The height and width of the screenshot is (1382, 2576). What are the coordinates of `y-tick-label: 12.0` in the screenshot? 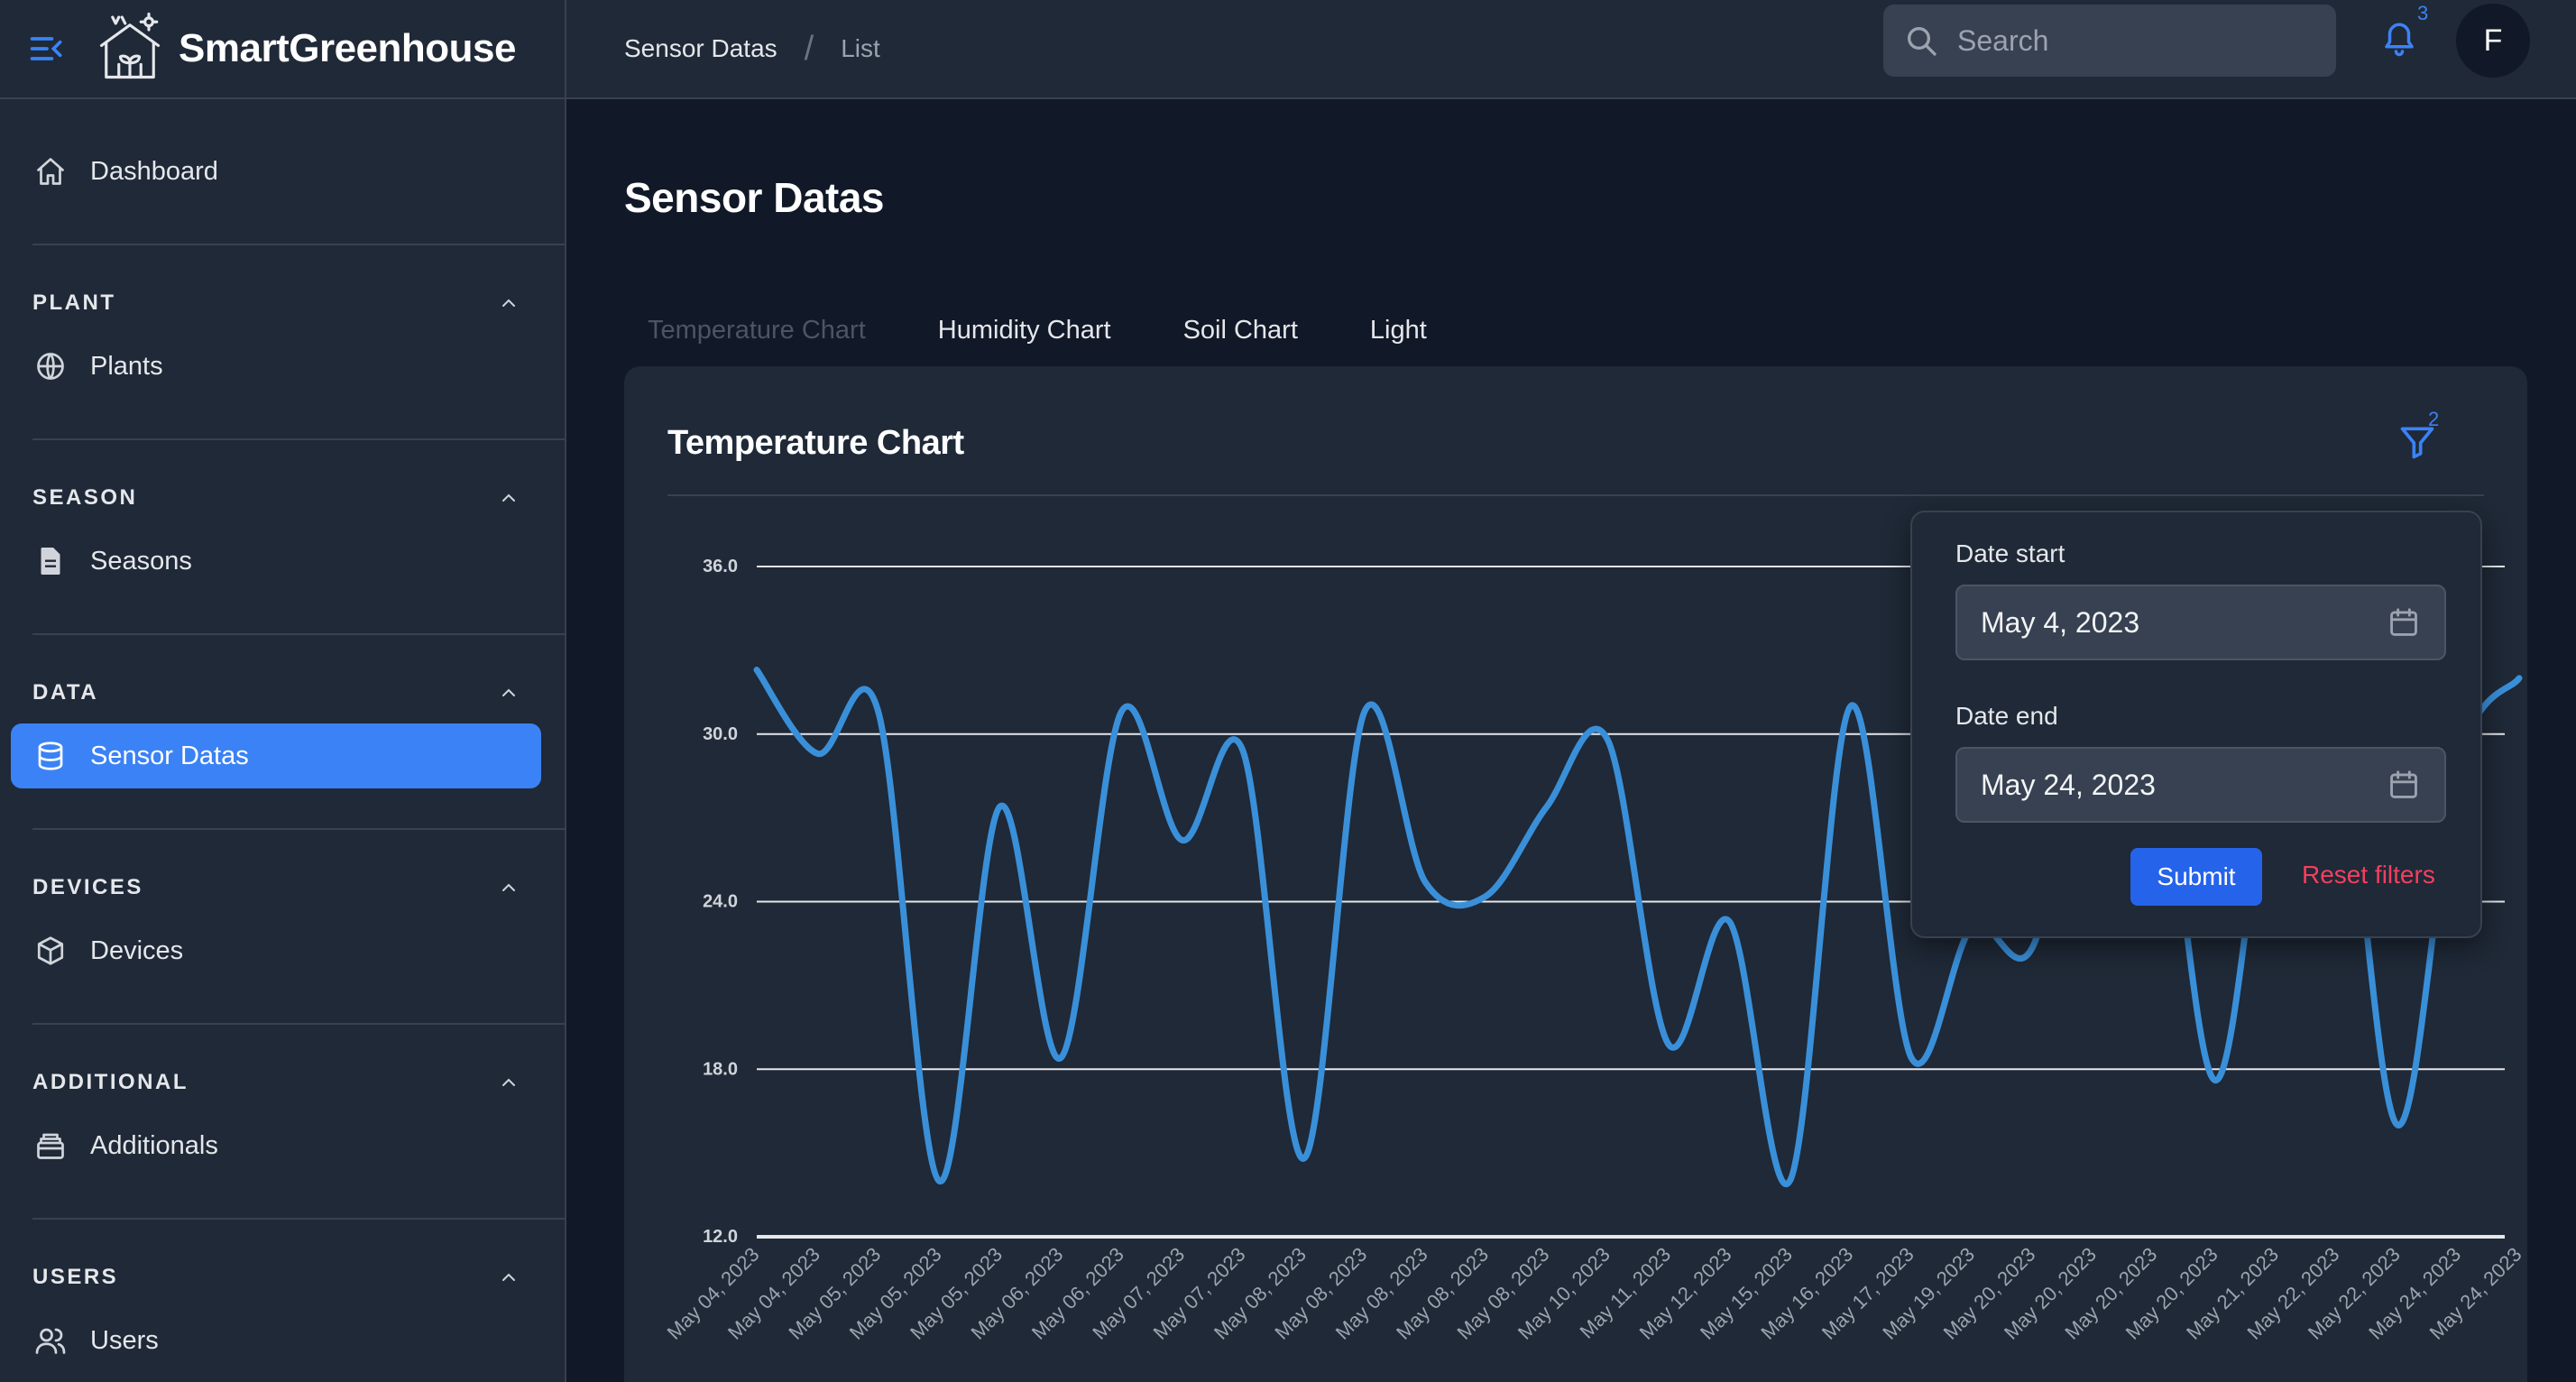 It's located at (720, 1237).